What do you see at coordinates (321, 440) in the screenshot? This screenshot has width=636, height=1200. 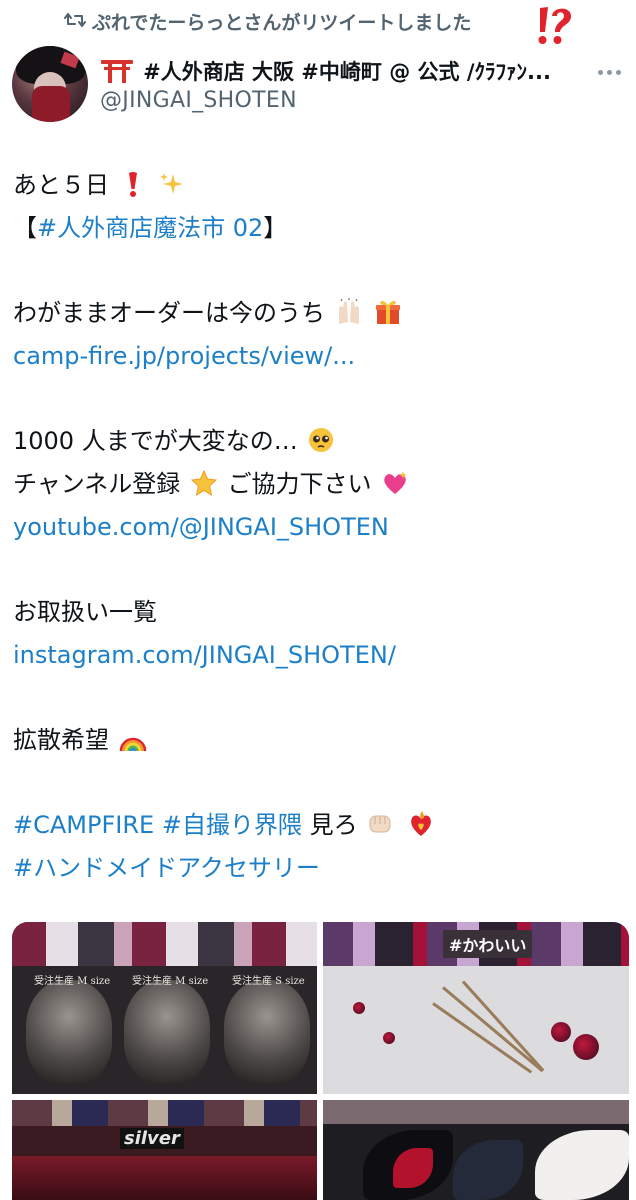 I see `pleading-face-emoji-icon` at bounding box center [321, 440].